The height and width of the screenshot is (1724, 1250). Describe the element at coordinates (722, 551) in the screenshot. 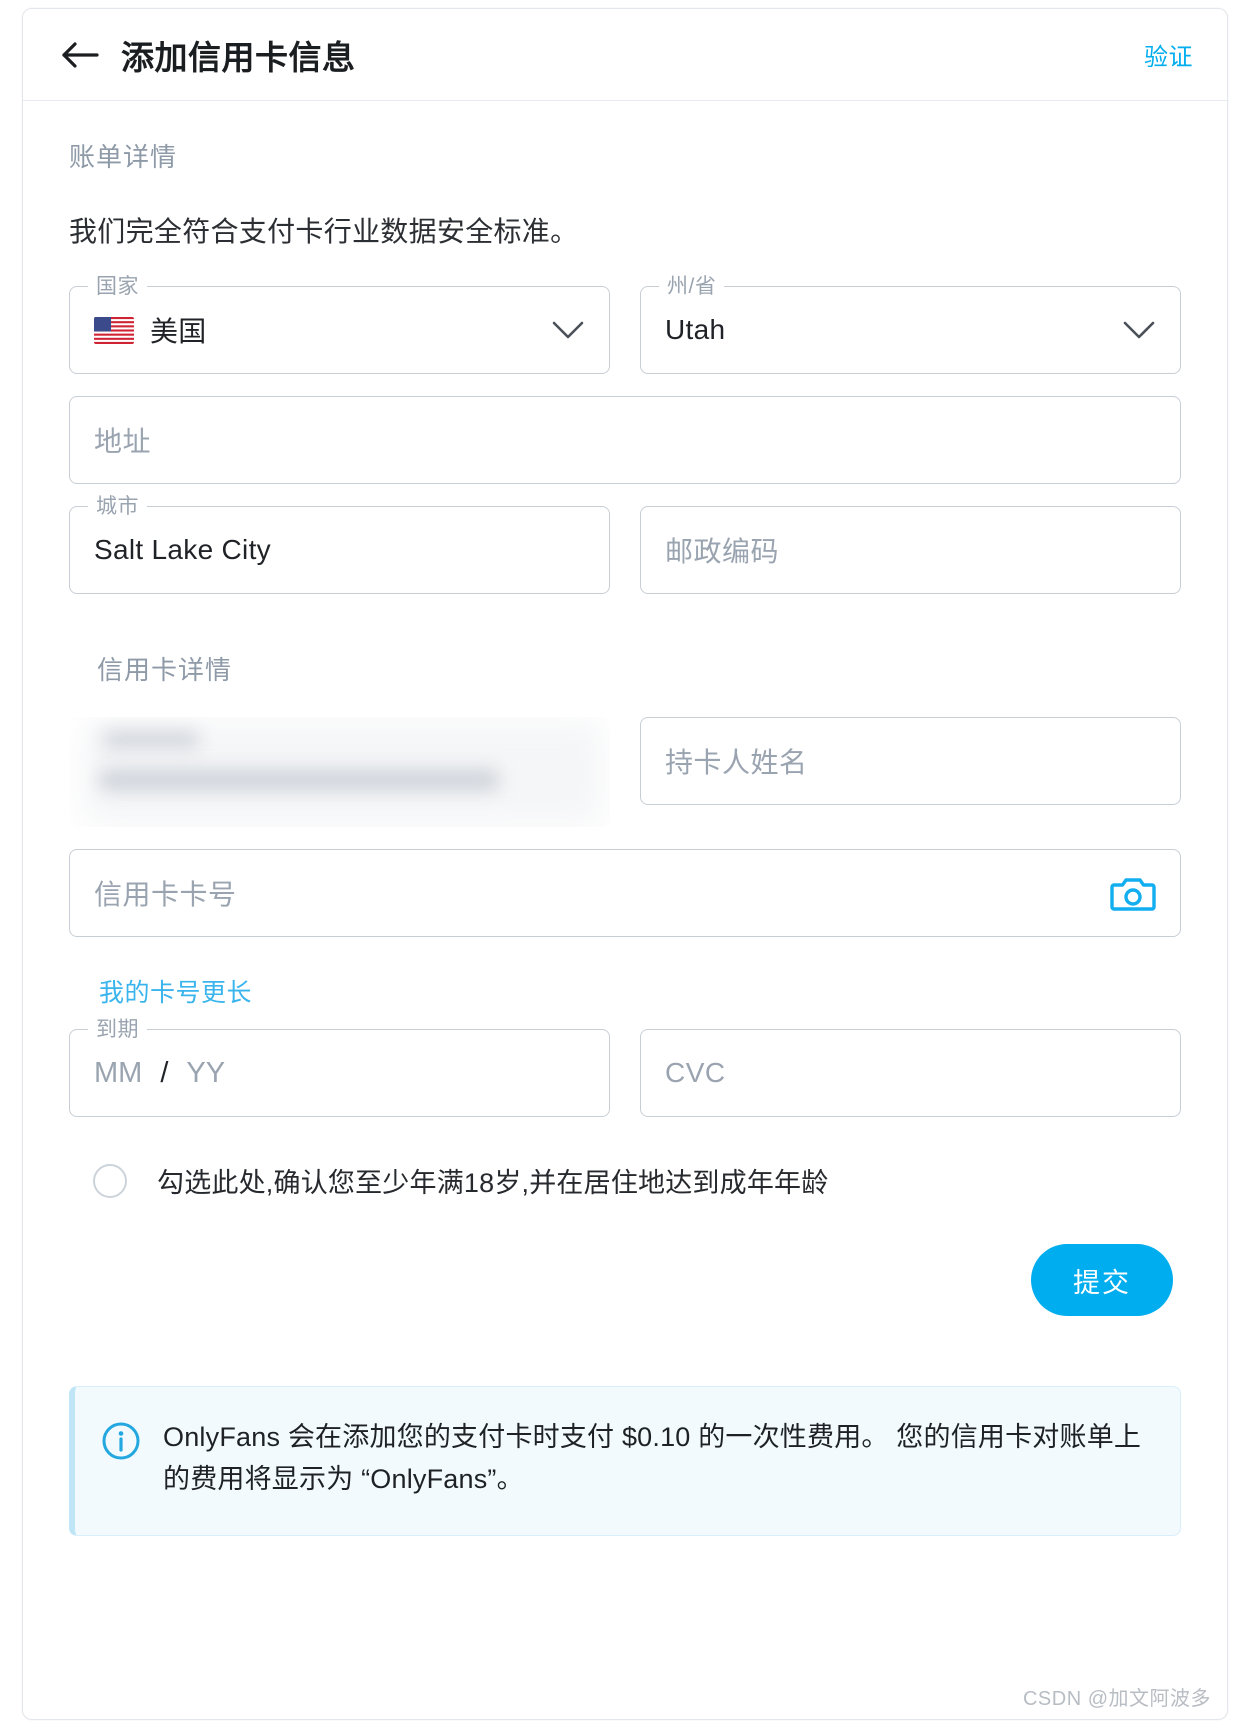

I see `postal-code-placeholder: 邮政编码` at that location.